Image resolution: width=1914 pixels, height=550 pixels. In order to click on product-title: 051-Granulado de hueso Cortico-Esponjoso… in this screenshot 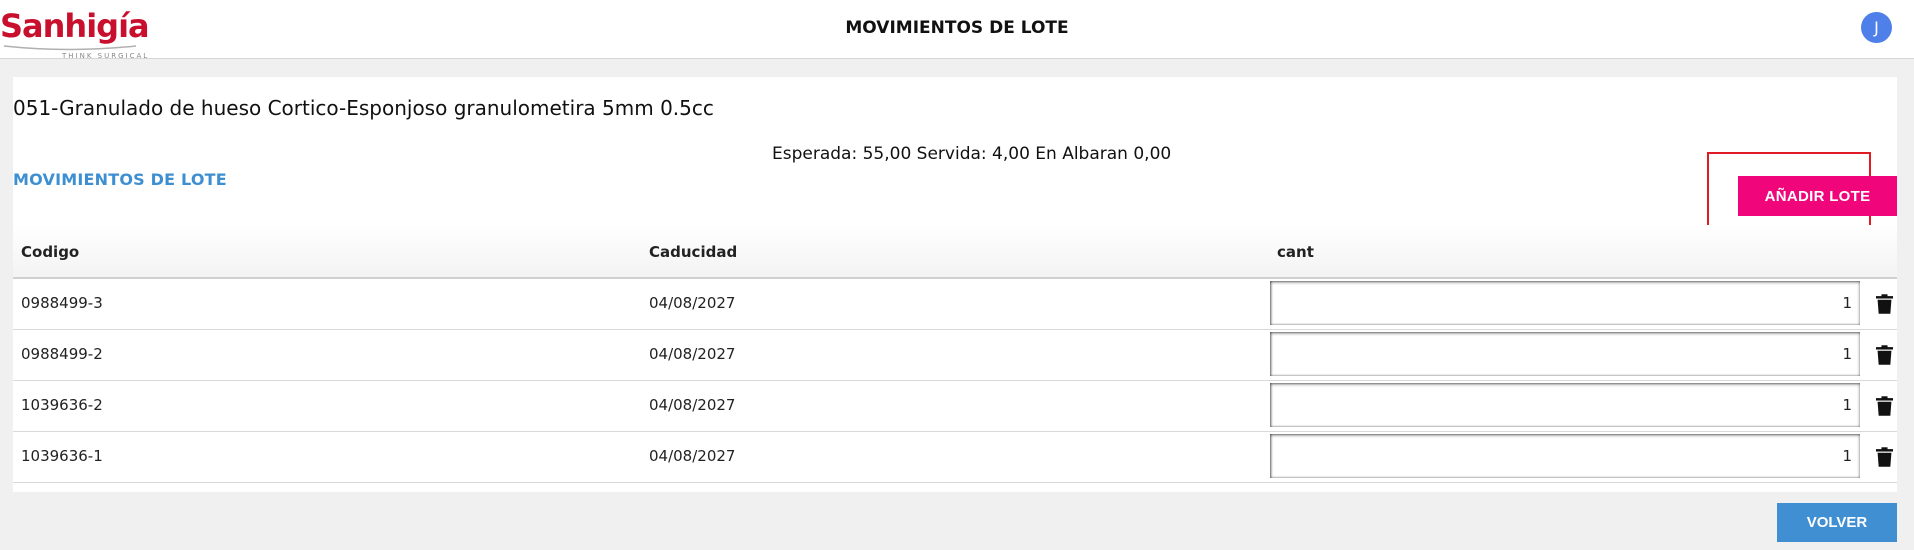, I will do `click(363, 108)`.